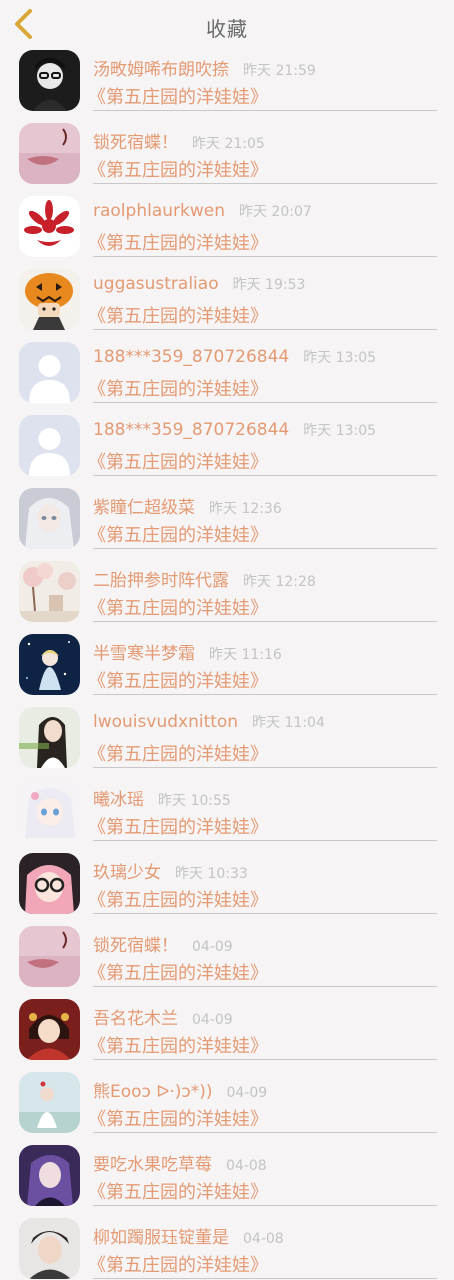 The width and height of the screenshot is (454, 1280). I want to click on top-bar: 收藏, so click(227, 22).